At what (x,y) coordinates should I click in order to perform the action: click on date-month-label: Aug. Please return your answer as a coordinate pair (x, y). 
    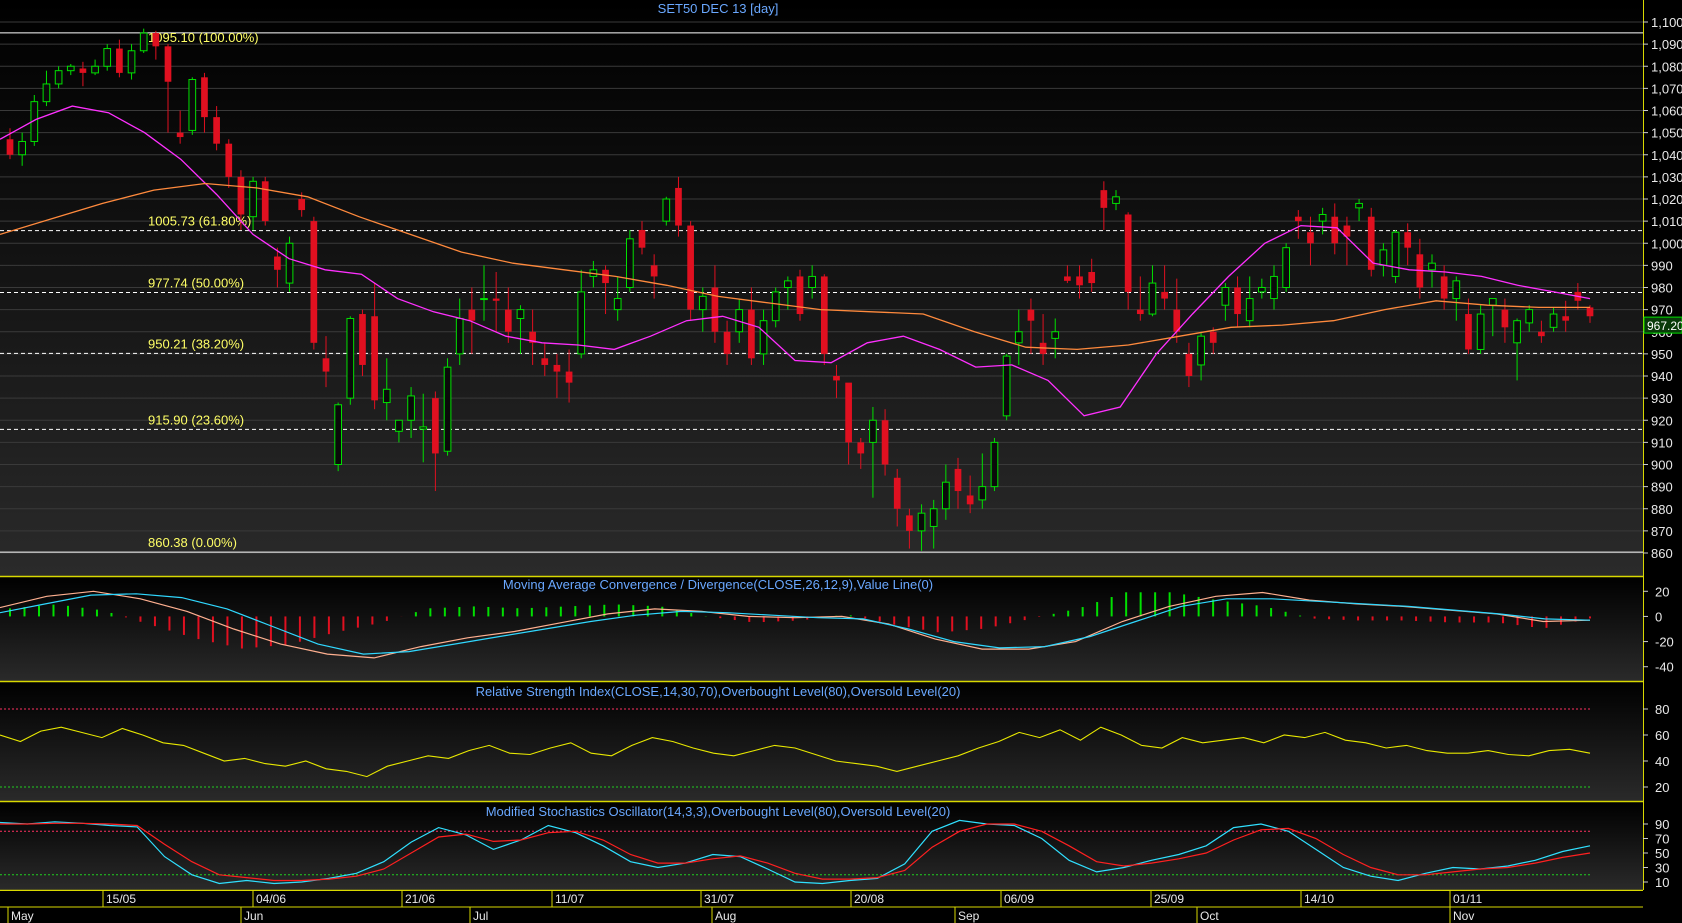
    Looking at the image, I should click on (725, 916).